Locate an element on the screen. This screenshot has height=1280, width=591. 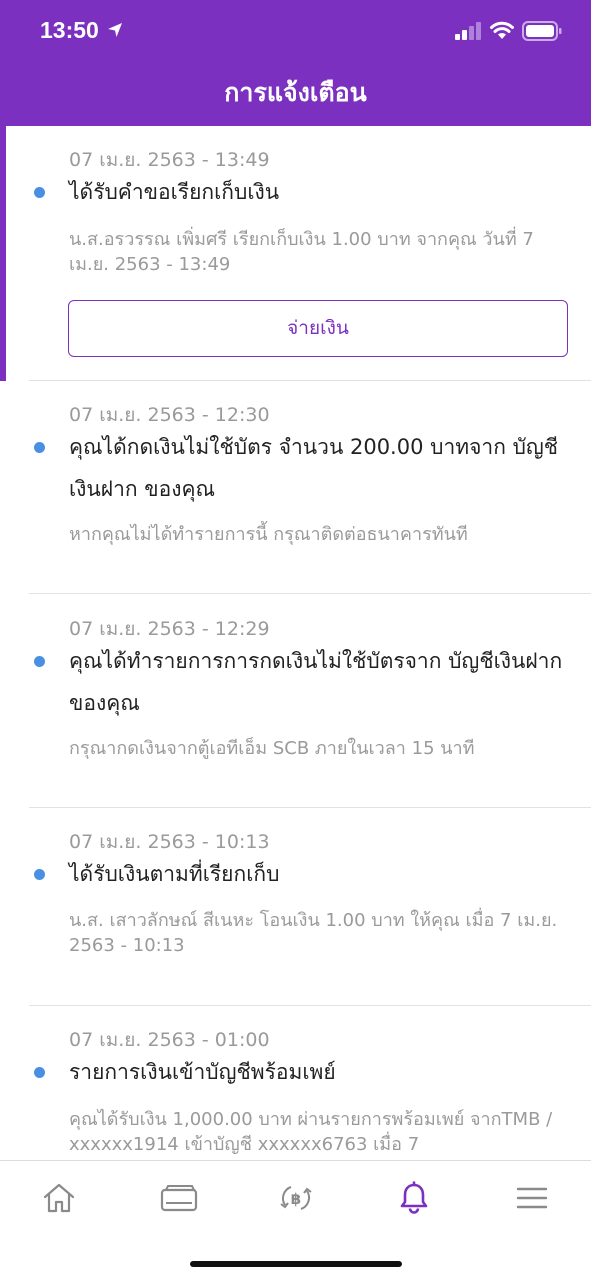
baht-exchange-icon: ฿ is located at coordinates (296, 1198).